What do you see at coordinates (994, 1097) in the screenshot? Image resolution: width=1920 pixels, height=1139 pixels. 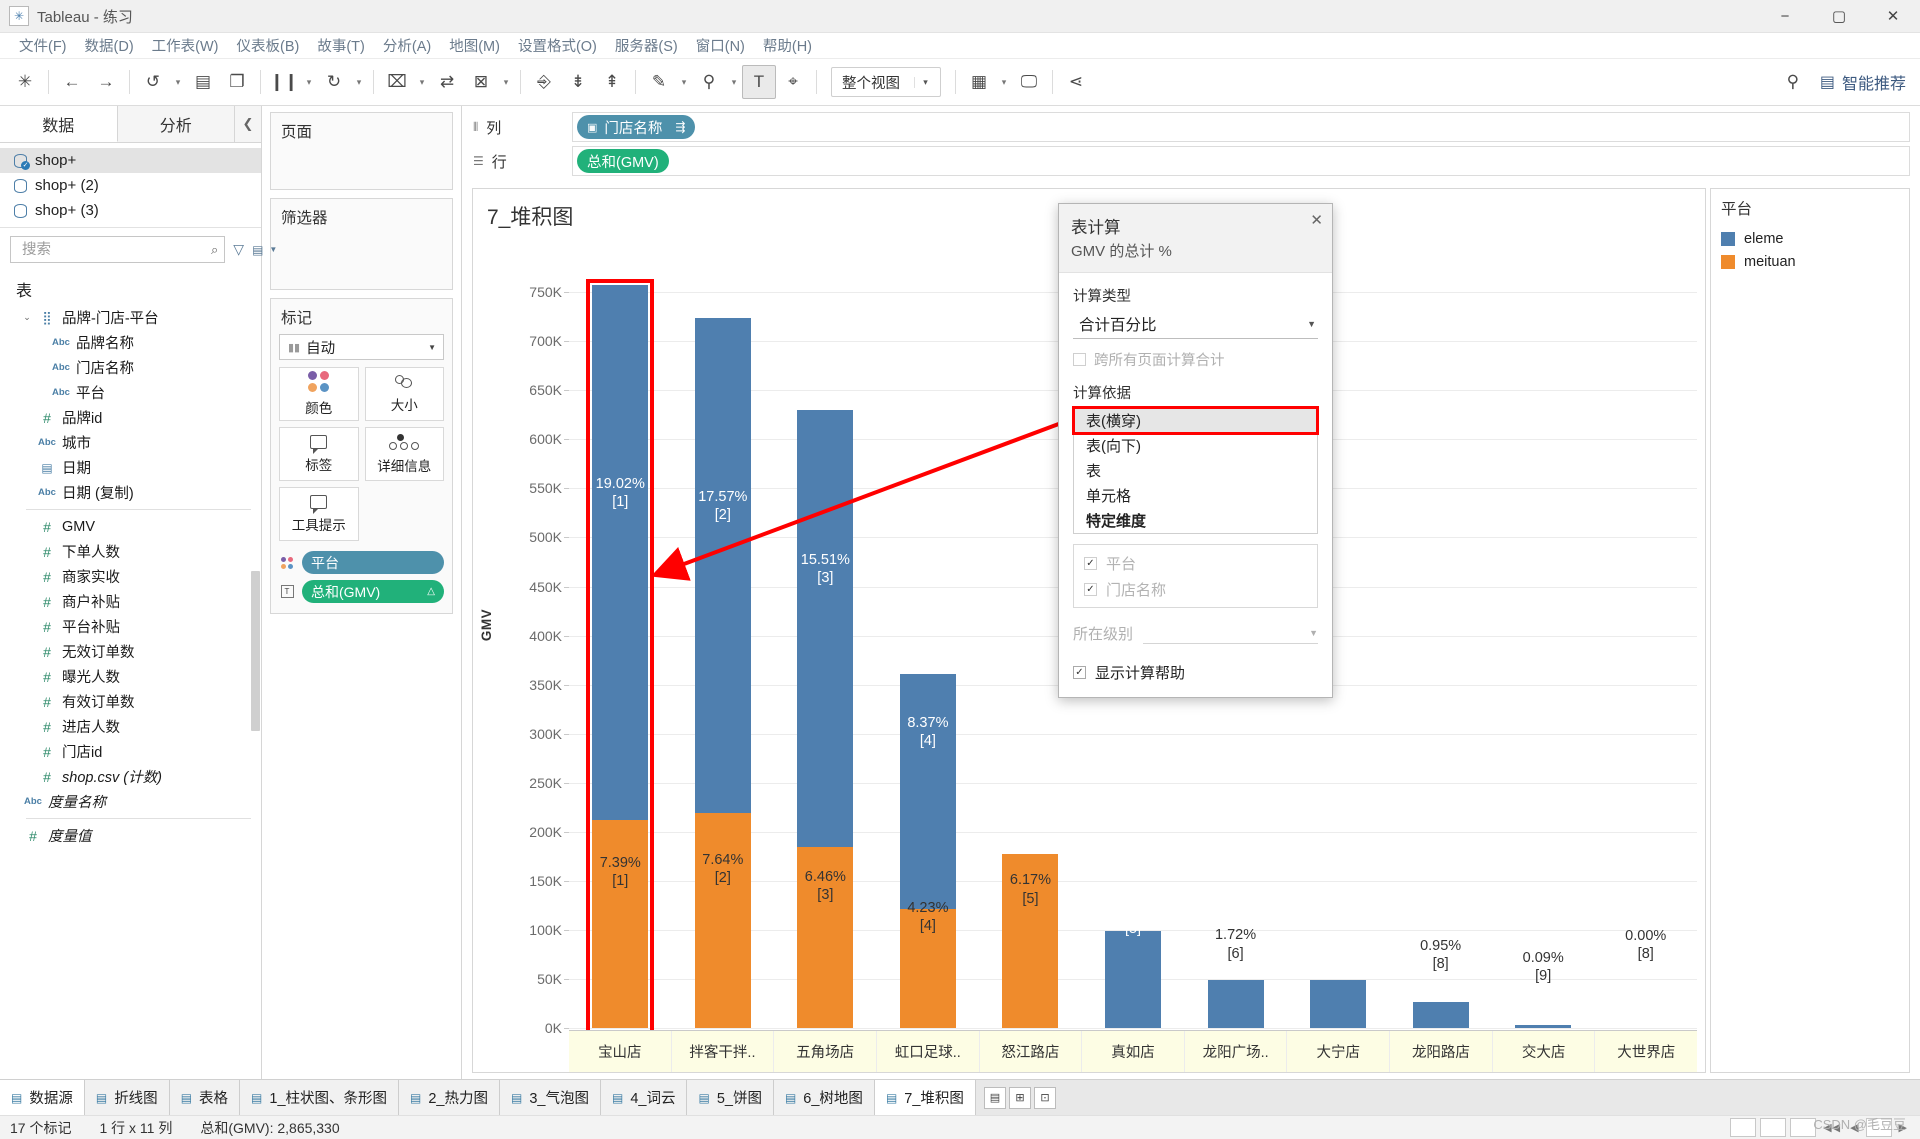 I see `new-worksheet-icon: ▤` at bounding box center [994, 1097].